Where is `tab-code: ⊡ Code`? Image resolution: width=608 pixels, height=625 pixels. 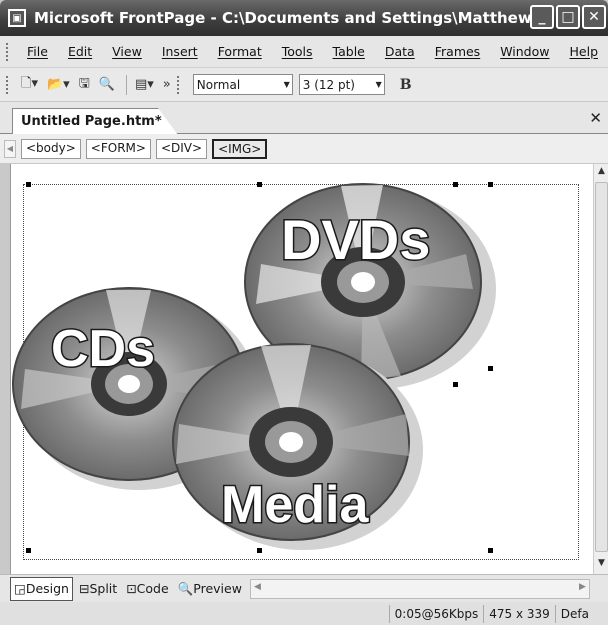 tab-code: ⊡ Code is located at coordinates (147, 589).